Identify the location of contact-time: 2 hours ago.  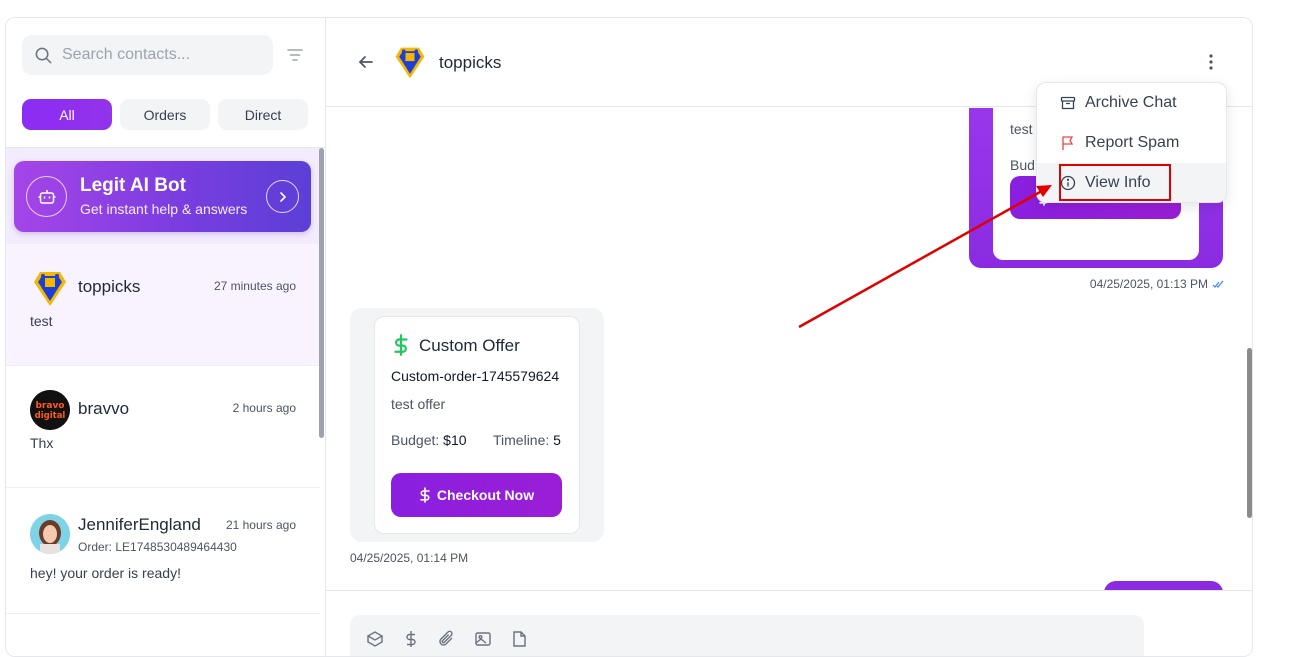
(264, 408).